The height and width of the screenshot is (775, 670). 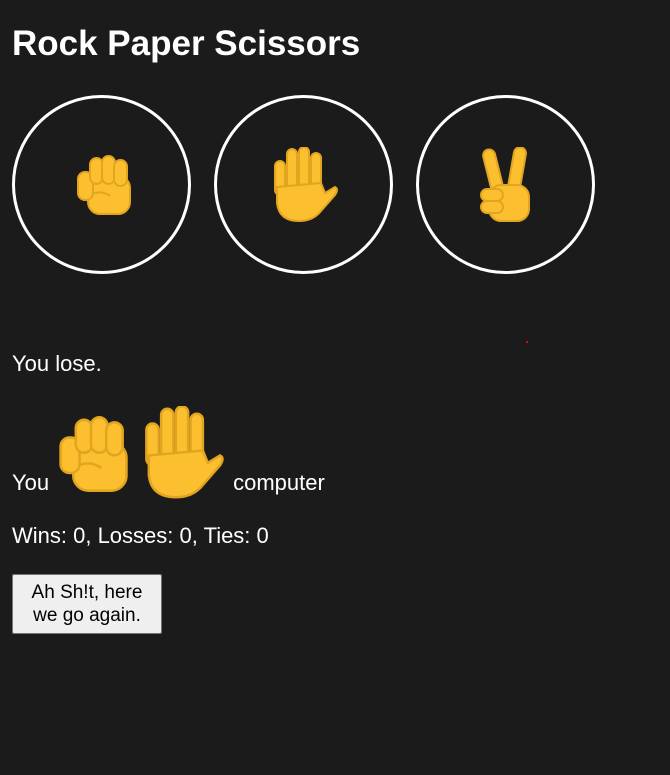 I want to click on rock-choice-button, so click(x=101, y=184).